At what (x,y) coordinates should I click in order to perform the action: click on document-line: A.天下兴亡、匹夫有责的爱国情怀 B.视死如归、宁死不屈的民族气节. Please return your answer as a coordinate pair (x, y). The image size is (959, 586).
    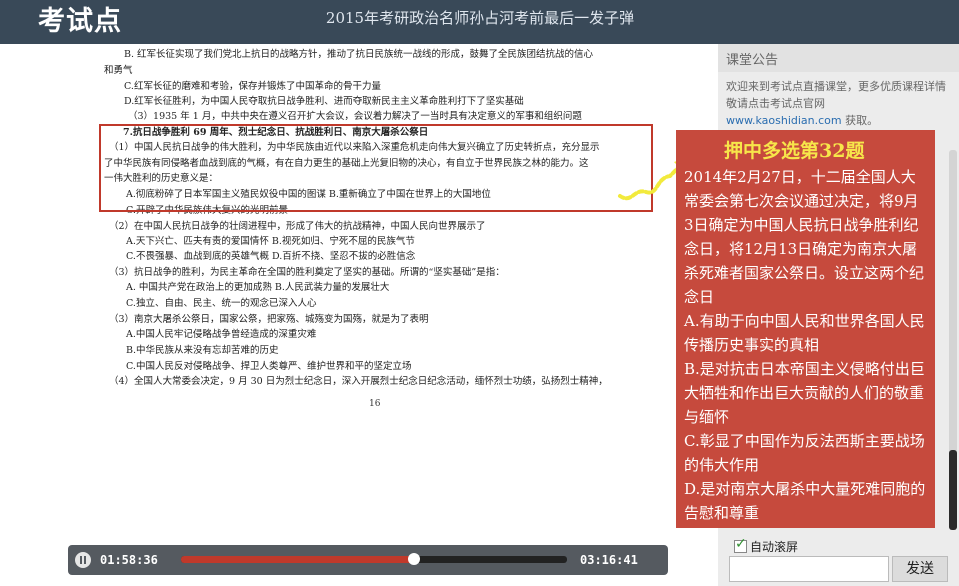
    Looking at the image, I should click on (270, 241).